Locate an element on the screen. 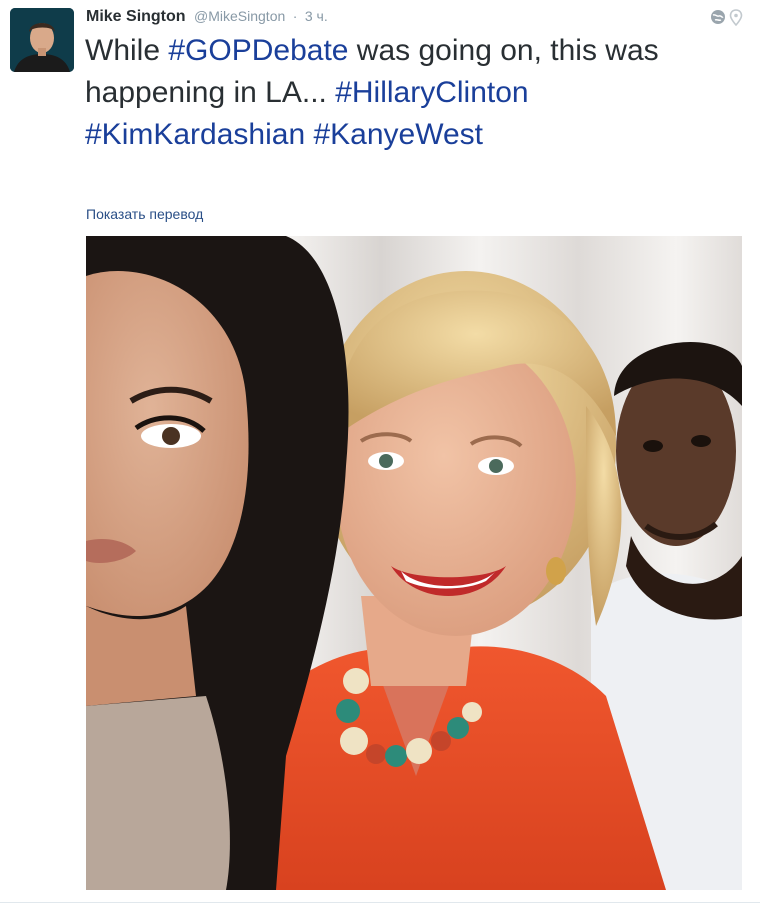 The height and width of the screenshot is (908, 760). tweet-header: Mike Sington @MikeSington · 3 ч. is located at coordinates (207, 18).